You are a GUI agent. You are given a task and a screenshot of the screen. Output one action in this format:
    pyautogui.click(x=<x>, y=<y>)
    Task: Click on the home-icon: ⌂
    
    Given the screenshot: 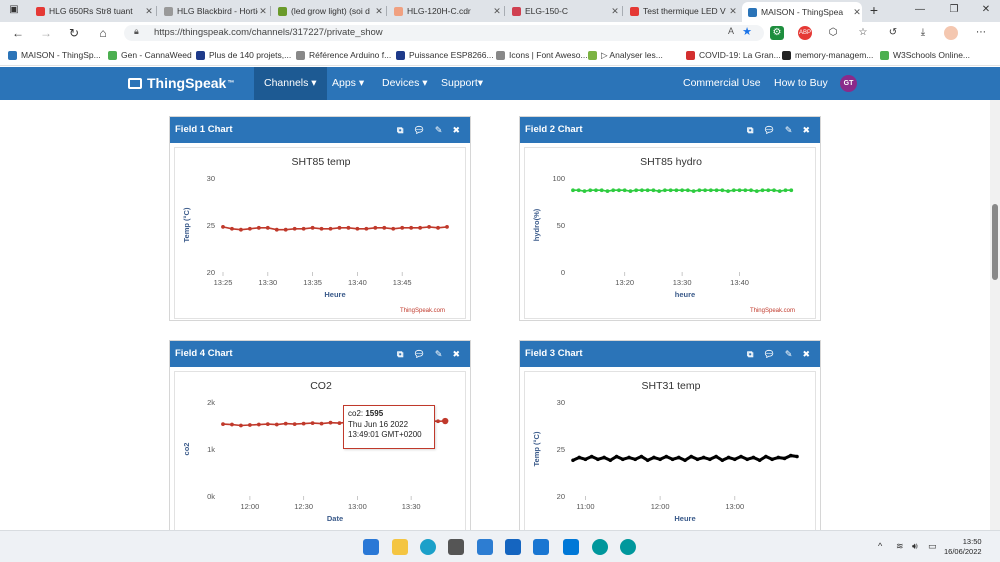 What is the action you would take?
    pyautogui.click(x=103, y=33)
    